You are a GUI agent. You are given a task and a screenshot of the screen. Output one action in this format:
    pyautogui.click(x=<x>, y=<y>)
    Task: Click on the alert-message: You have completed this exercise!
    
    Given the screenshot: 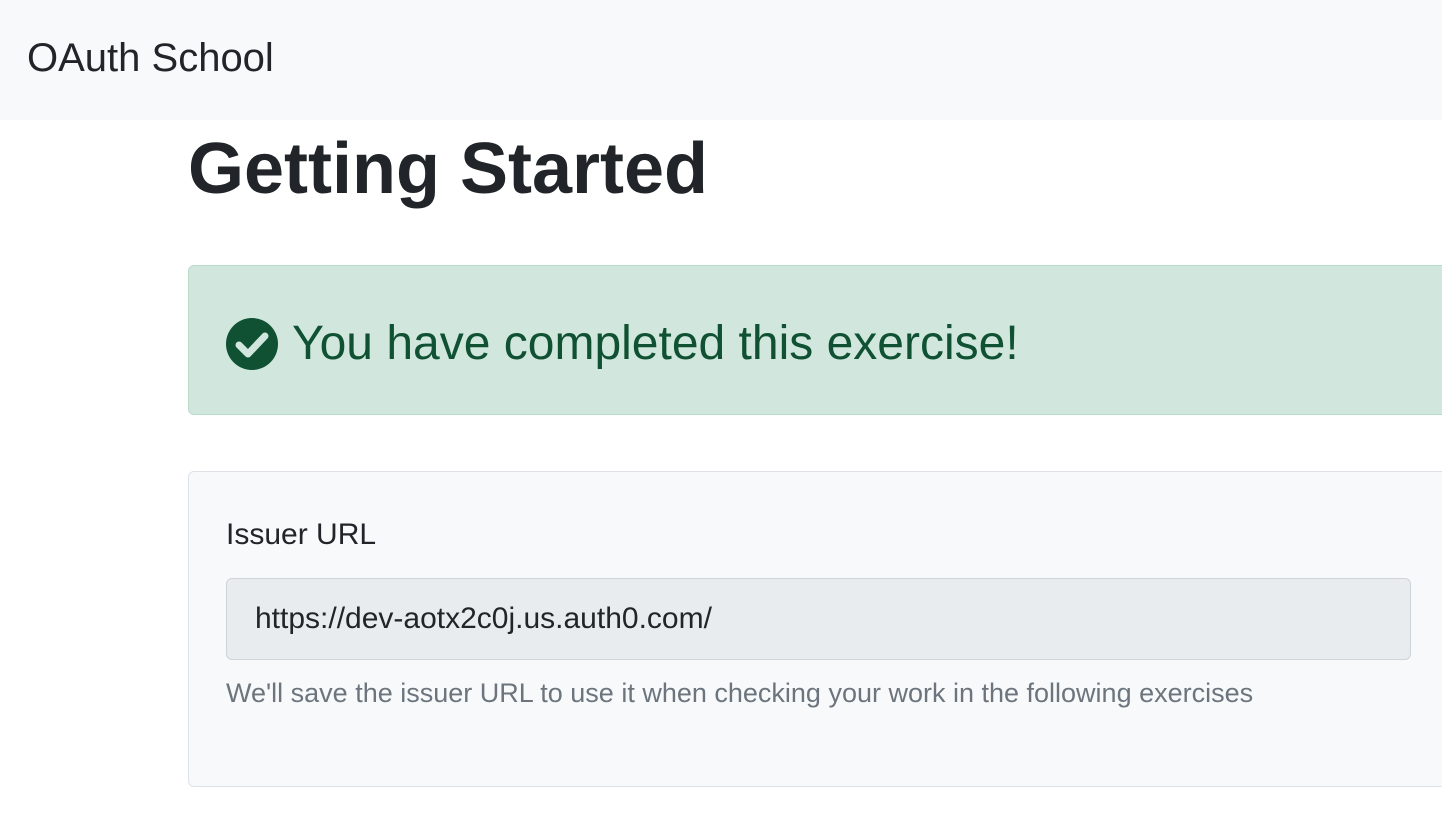 What is the action you would take?
    pyautogui.click(x=655, y=343)
    